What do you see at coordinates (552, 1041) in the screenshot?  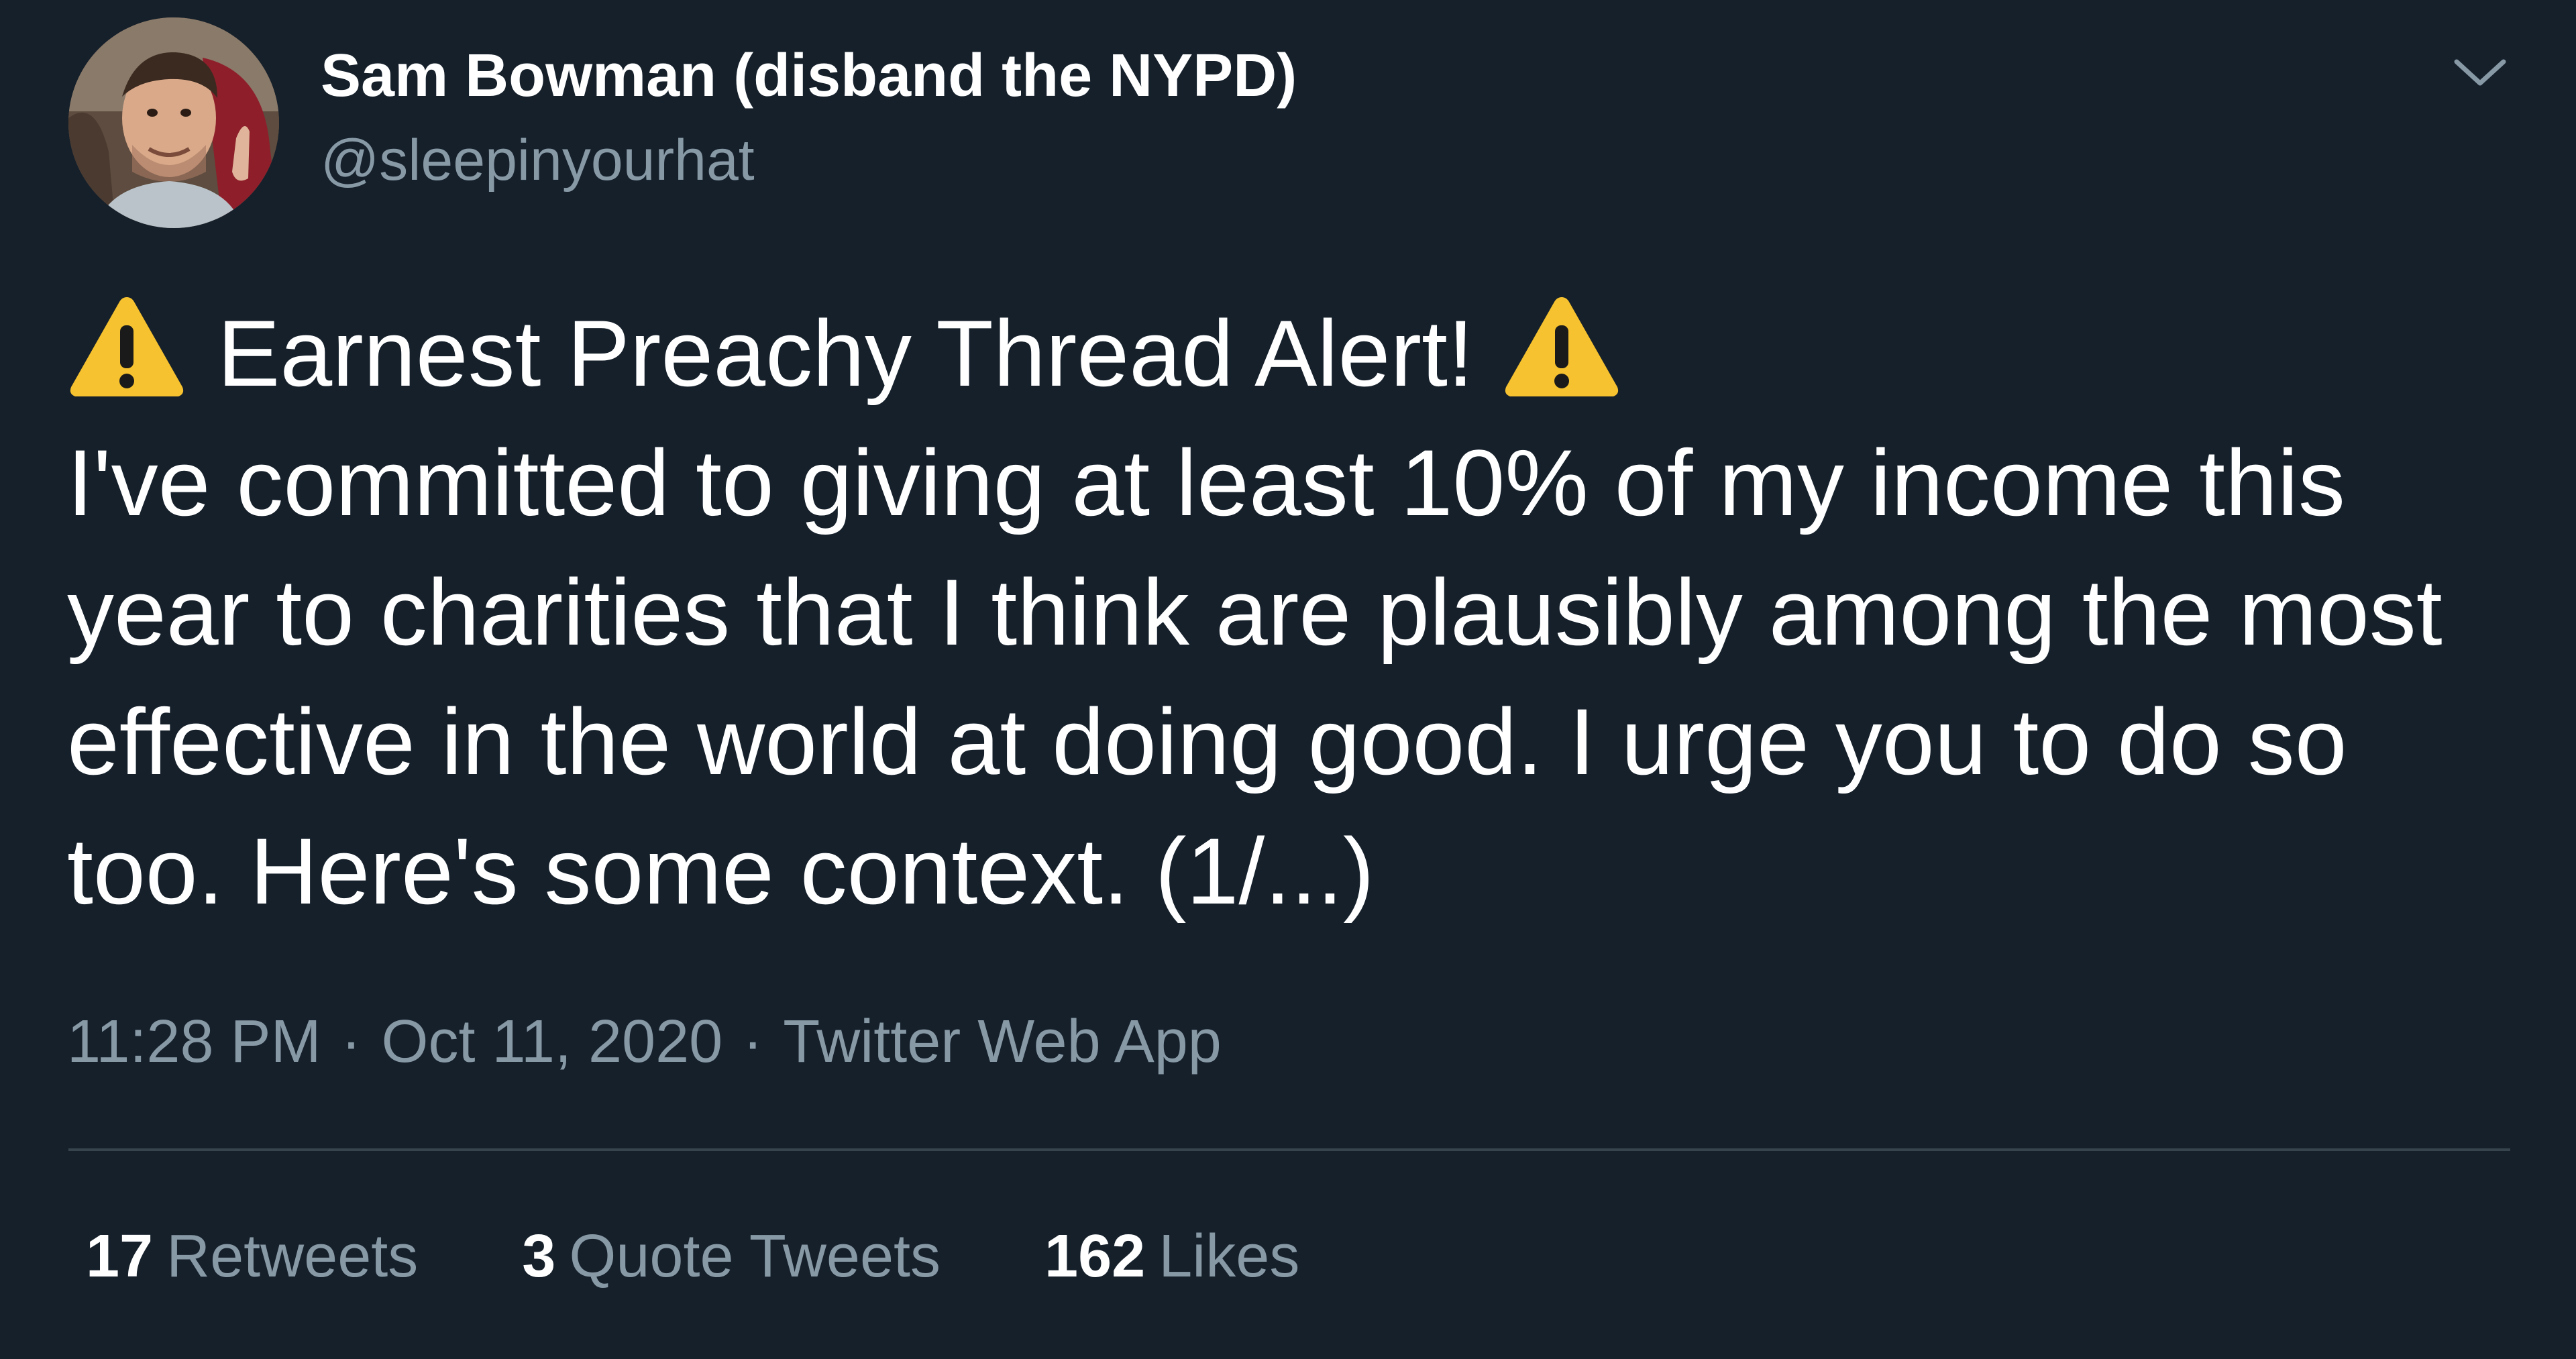 I see `tweet-date: Oct 11, 2020` at bounding box center [552, 1041].